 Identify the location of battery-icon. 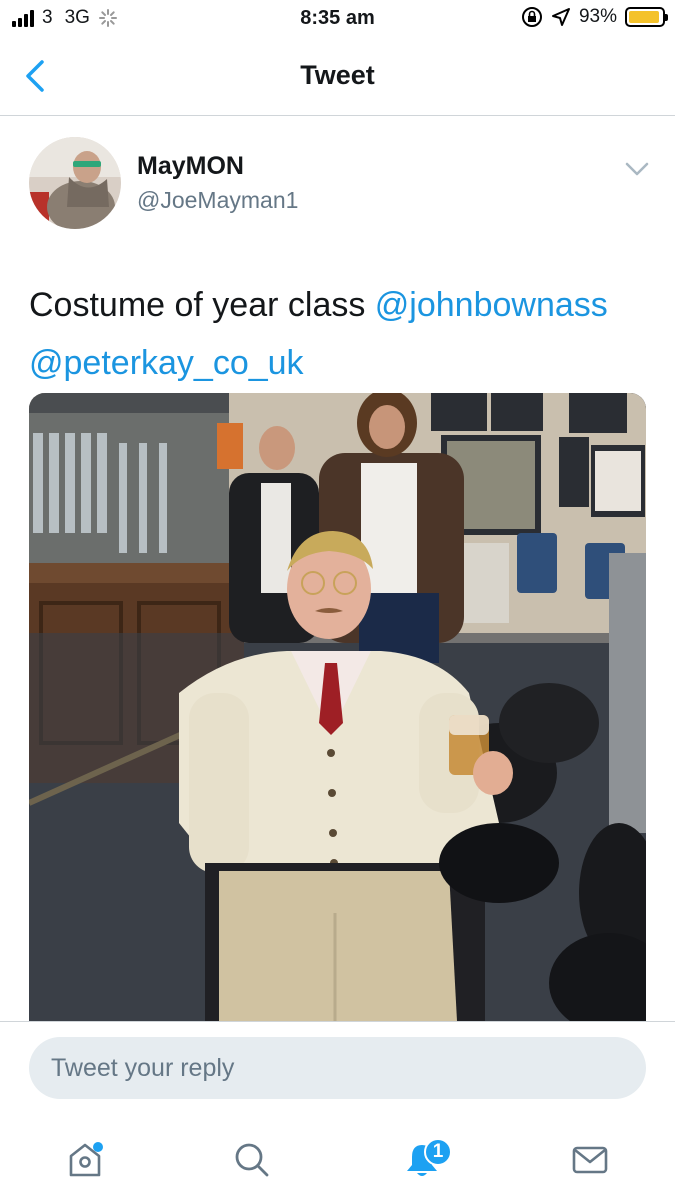
(646, 17).